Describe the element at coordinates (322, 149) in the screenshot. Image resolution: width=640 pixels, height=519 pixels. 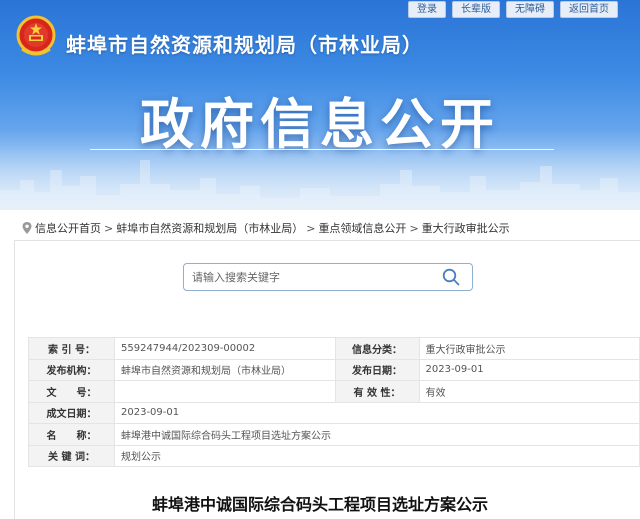
I see `title-underline` at that location.